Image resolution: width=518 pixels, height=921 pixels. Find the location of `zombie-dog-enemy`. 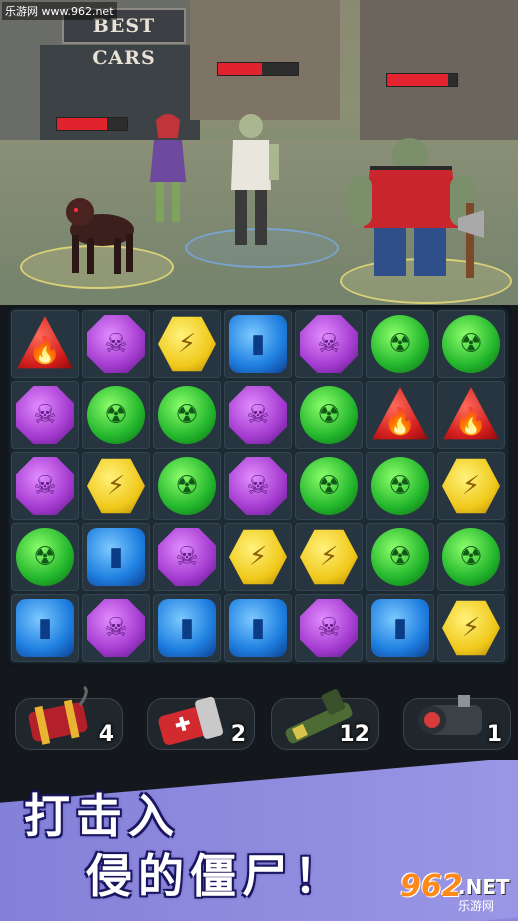

zombie-dog-enemy is located at coordinates (102, 235).